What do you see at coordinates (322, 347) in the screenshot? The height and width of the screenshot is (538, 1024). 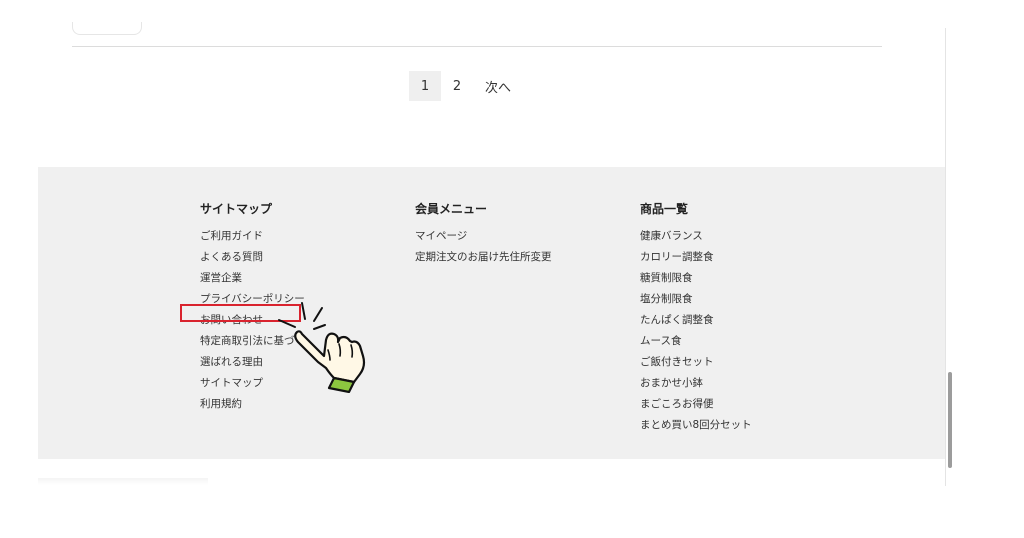 I see `hand-pointer-icon` at bounding box center [322, 347].